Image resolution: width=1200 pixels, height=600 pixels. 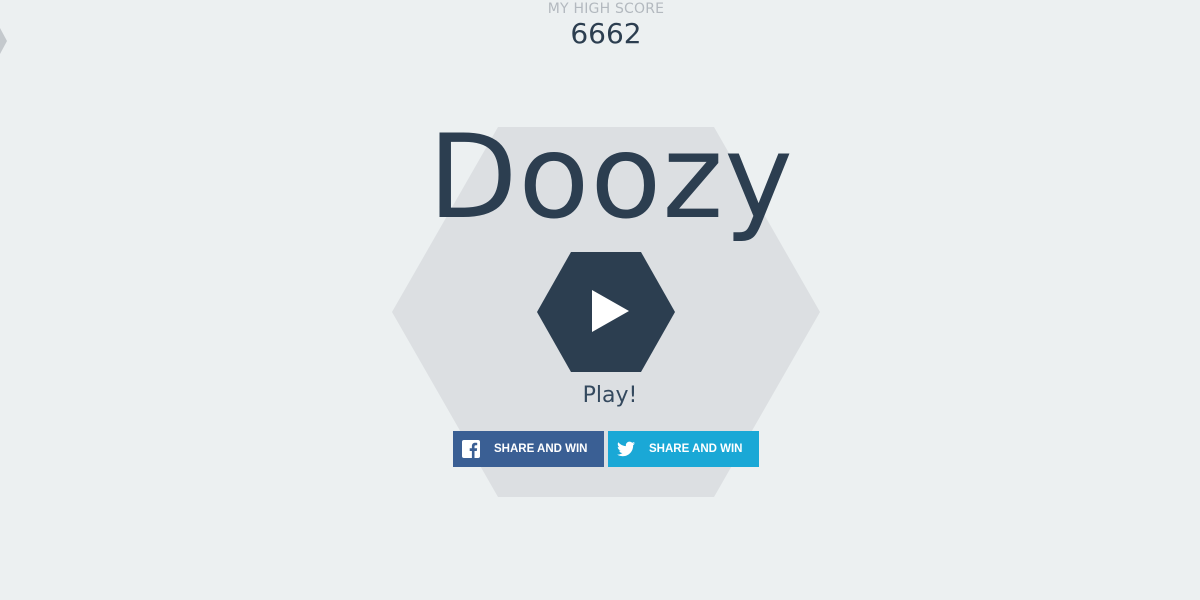 What do you see at coordinates (611, 177) in the screenshot?
I see `game-title: Doozy` at bounding box center [611, 177].